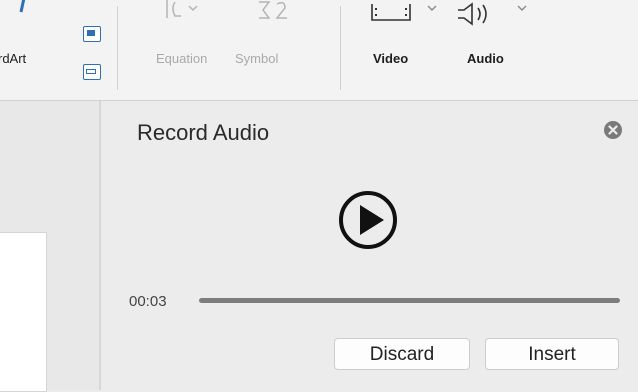  I want to click on slide-pane, so click(49, 246).